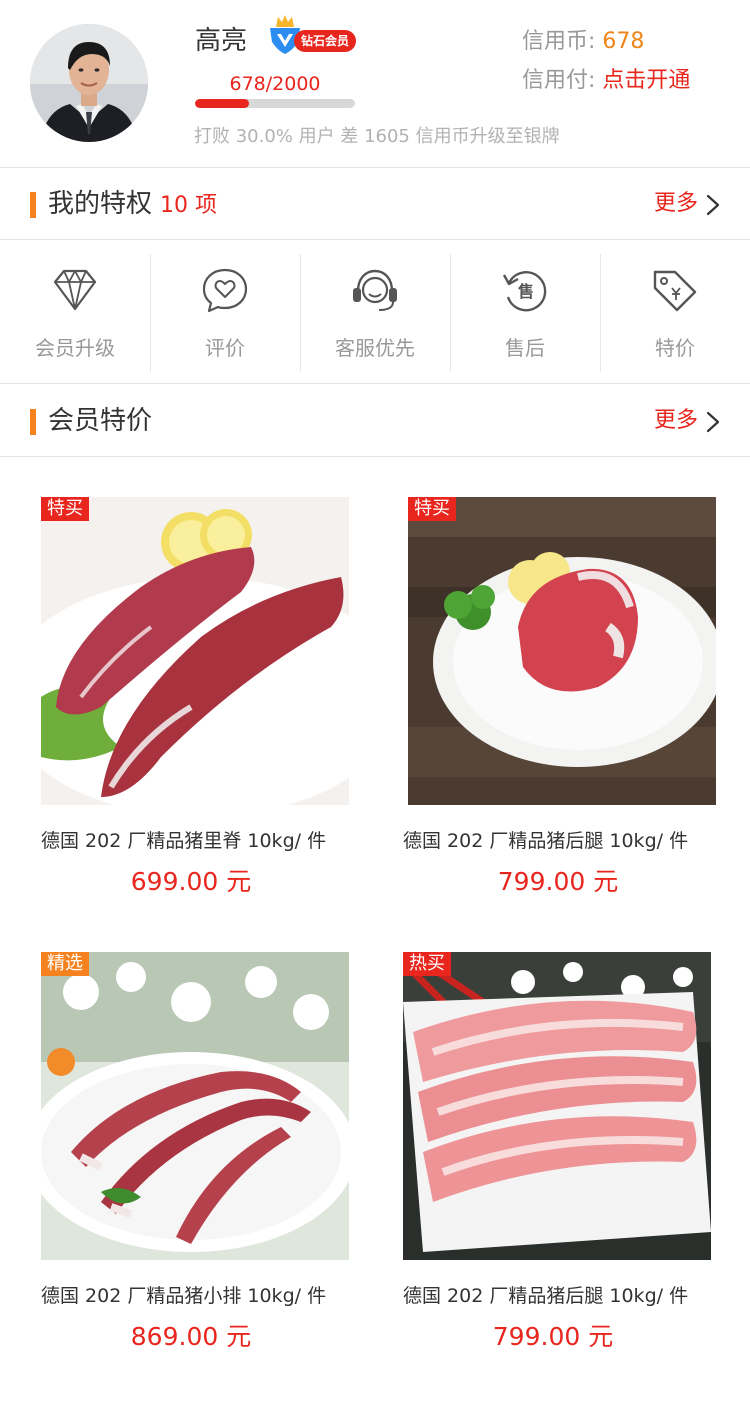 Image resolution: width=750 pixels, height=1402 pixels. What do you see at coordinates (675, 348) in the screenshot?
I see `privilege-label: 特价` at bounding box center [675, 348].